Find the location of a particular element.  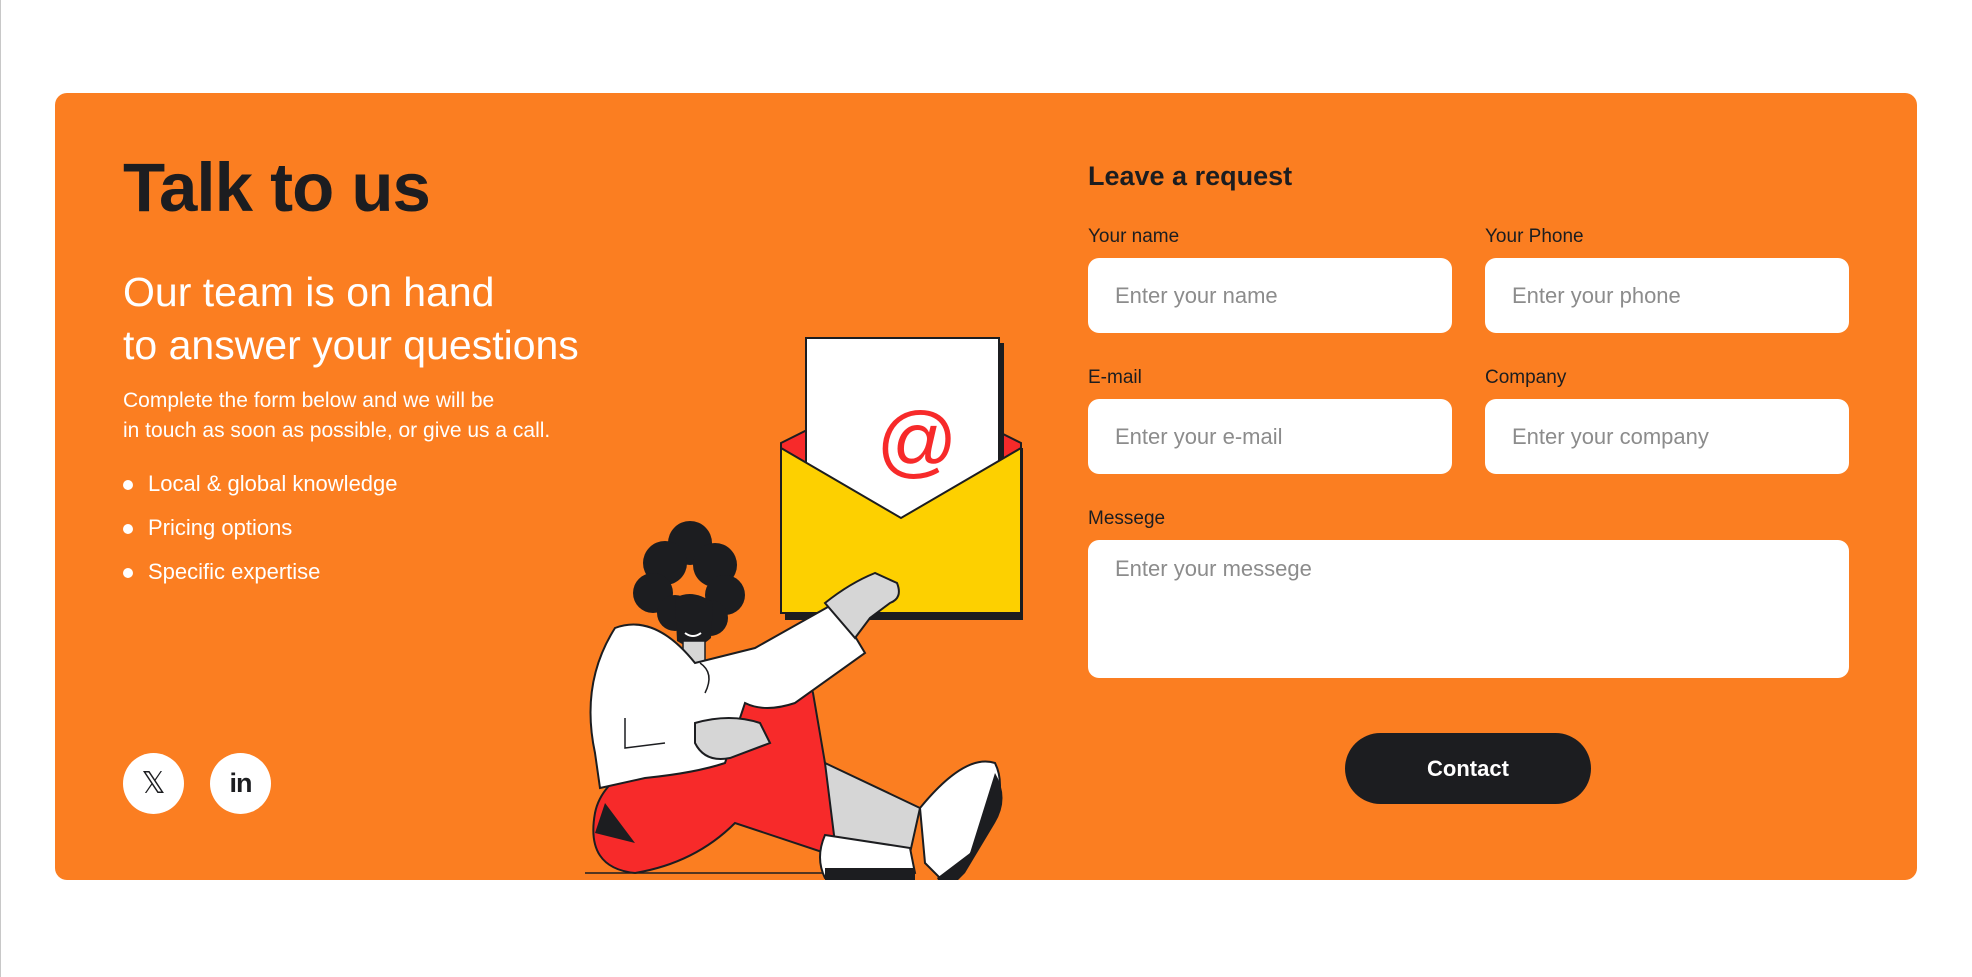

email-input is located at coordinates (1270, 436).